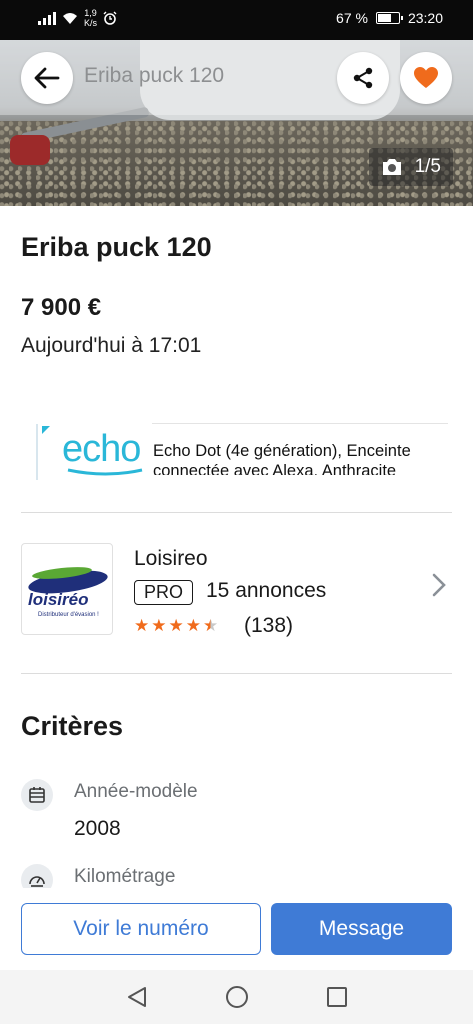 This screenshot has height=1024, width=473. Describe the element at coordinates (391, 167) in the screenshot. I see `camera-icon` at that location.